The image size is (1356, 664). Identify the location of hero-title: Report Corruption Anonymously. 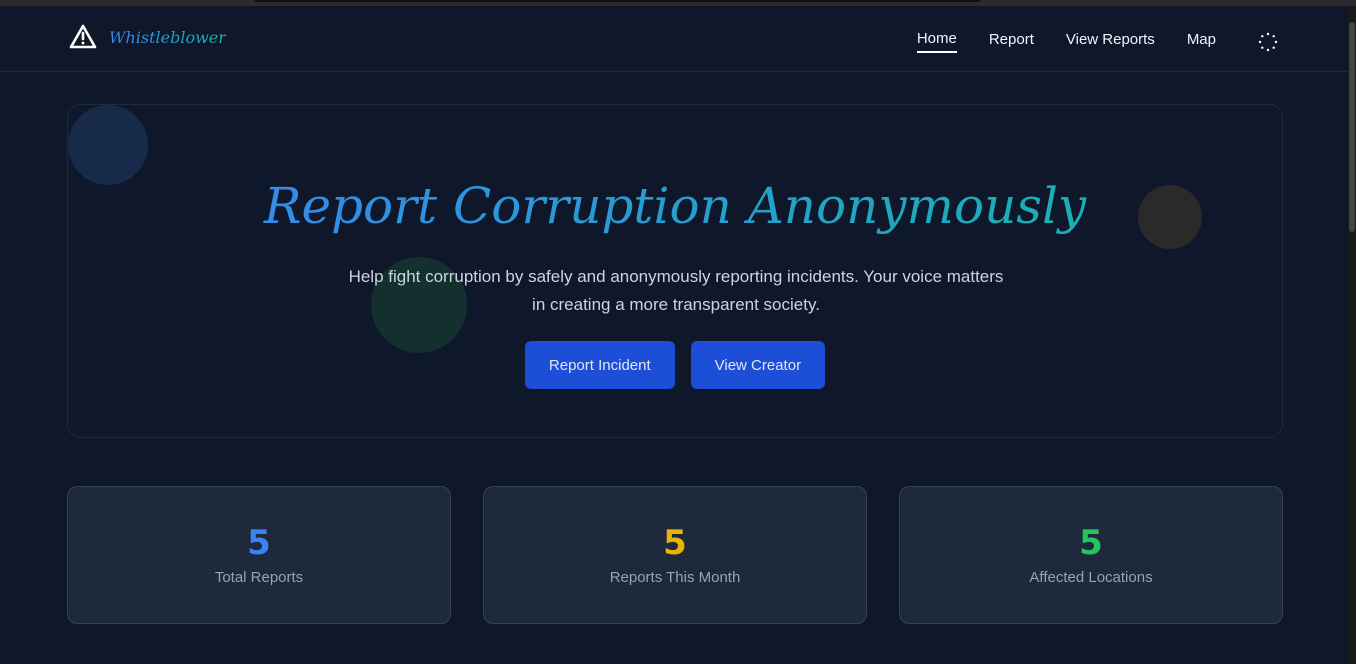
(675, 206).